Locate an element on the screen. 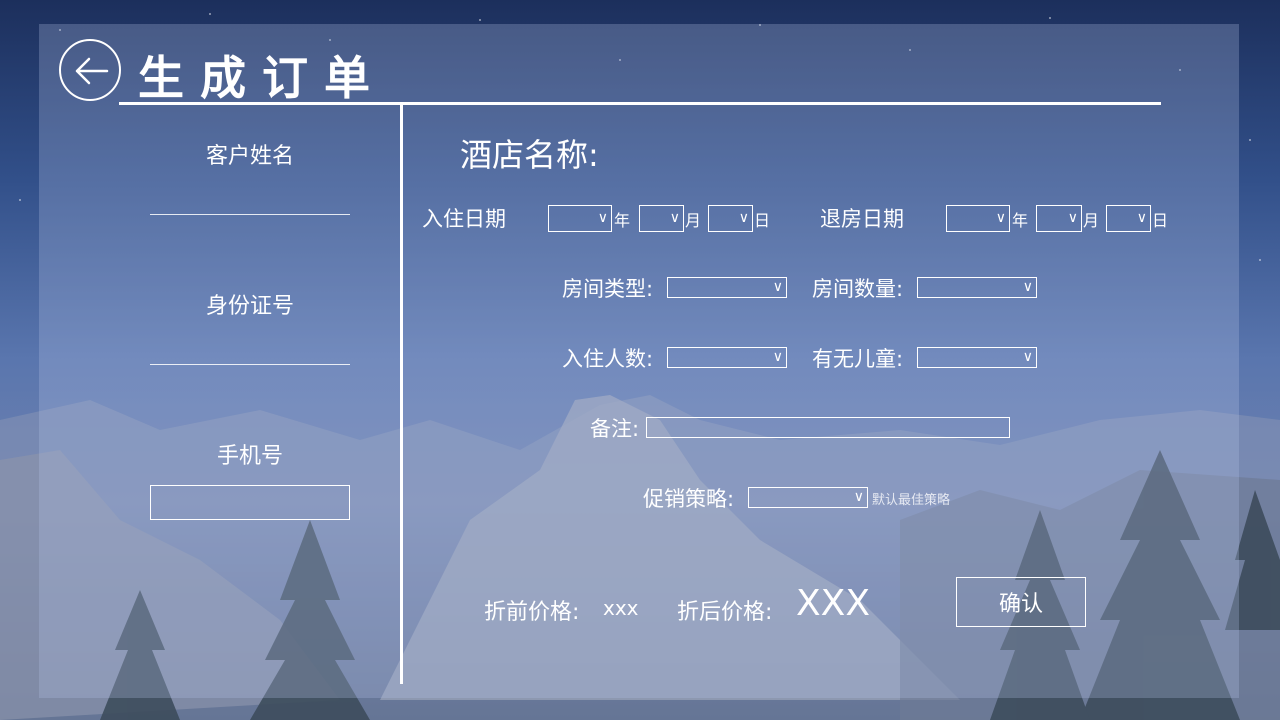 The width and height of the screenshot is (1280, 720). id-number-field is located at coordinates (250, 364).